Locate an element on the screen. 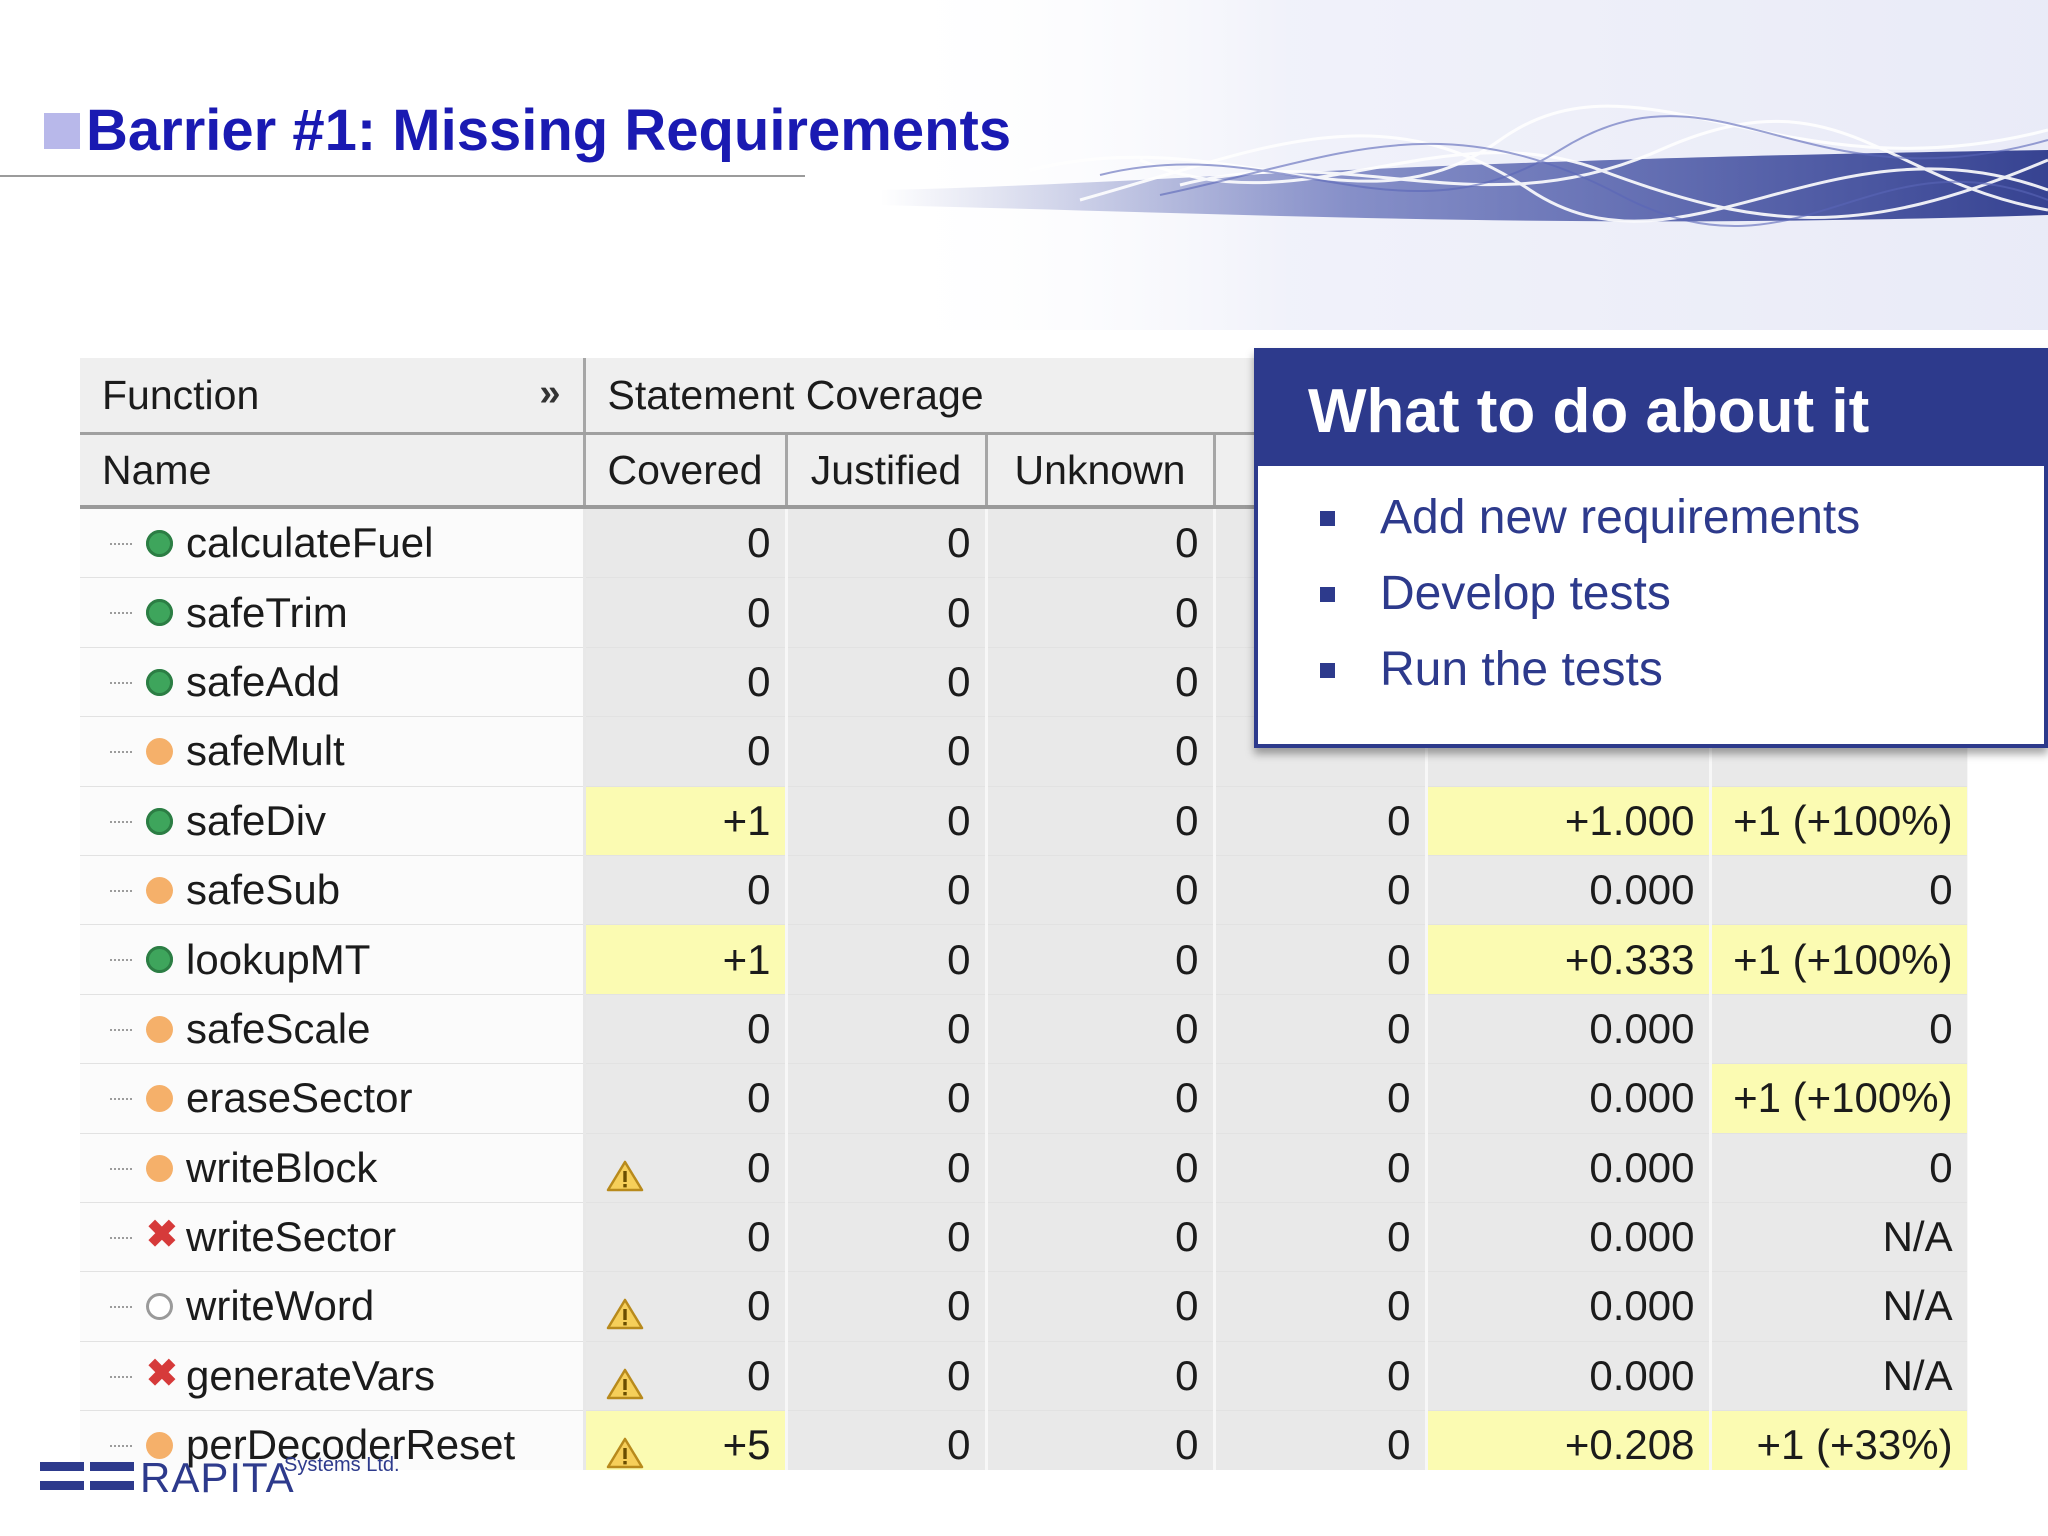  table-row: ✖ generateVars 0 0 0 0 0.000 N/A is located at coordinates (1024, 1376).